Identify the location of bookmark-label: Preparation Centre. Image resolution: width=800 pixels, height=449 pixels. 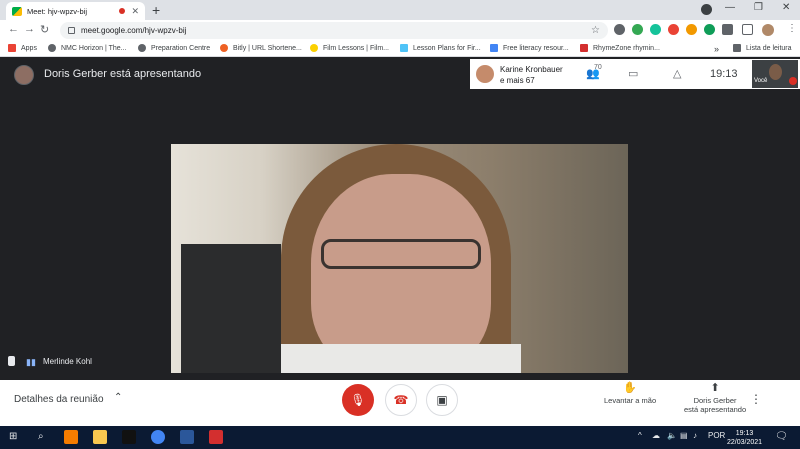
(181, 48).